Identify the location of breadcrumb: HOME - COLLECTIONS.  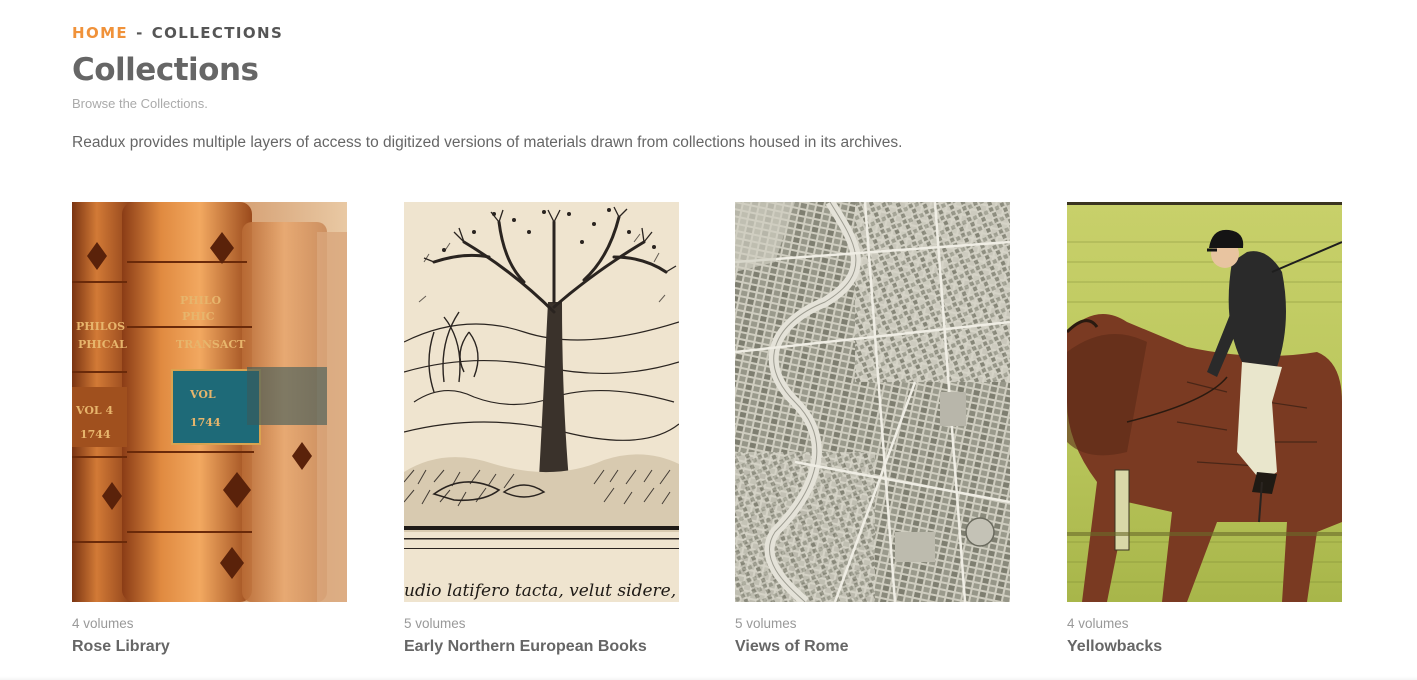
(177, 33).